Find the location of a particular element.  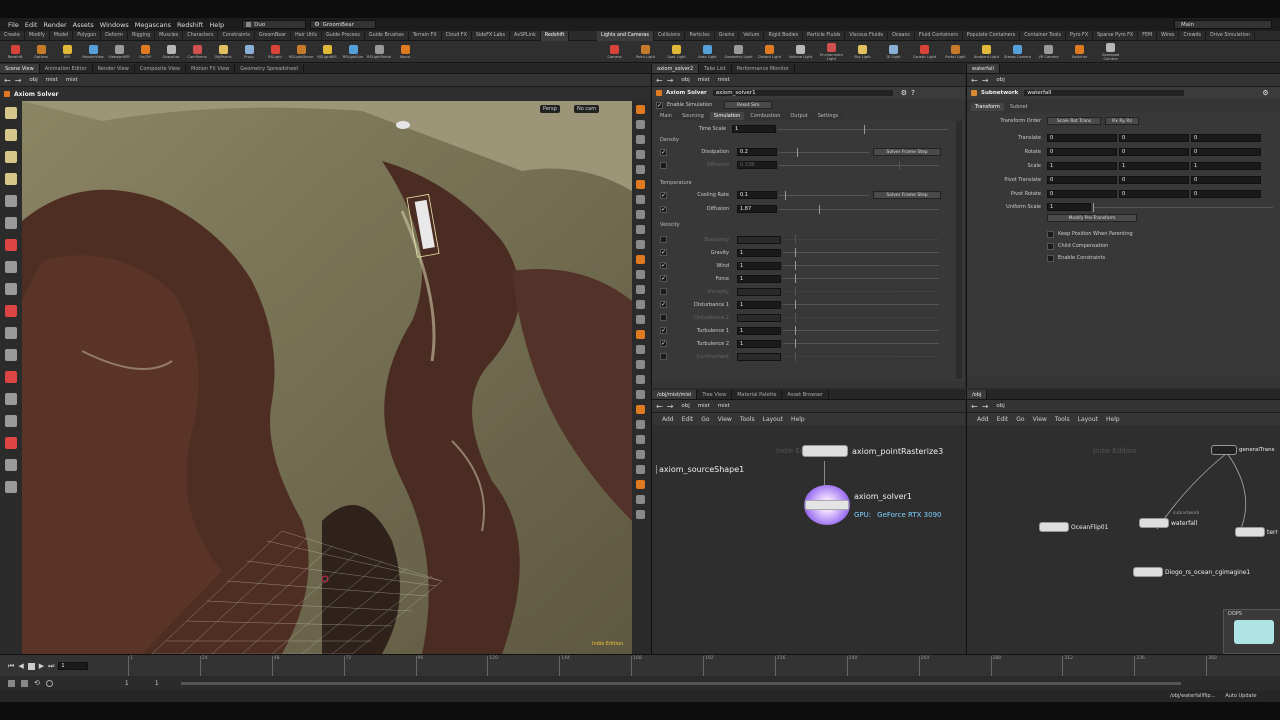

scale-field-1: 1 is located at coordinates (1154, 166).